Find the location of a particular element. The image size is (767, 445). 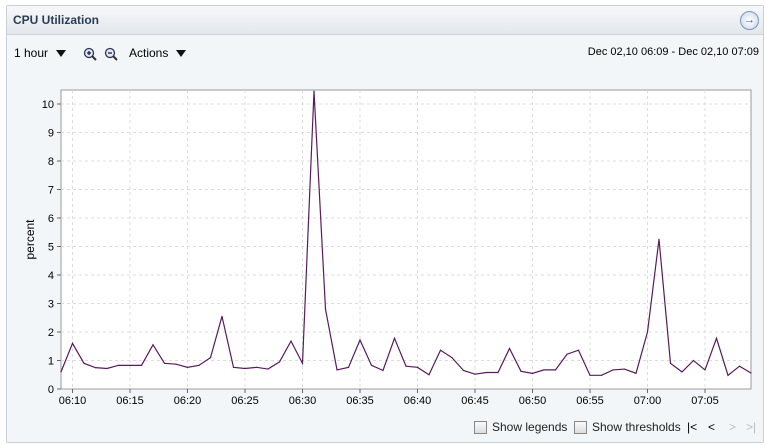

y-tick-label: 9 is located at coordinates (51, 134).